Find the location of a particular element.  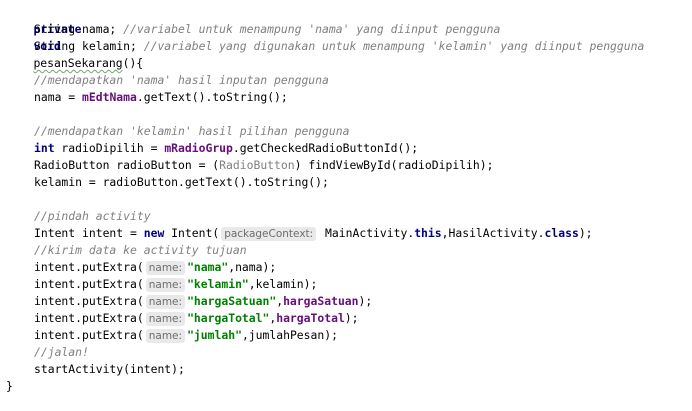

code-text: ,jumlahPesan); is located at coordinates (289, 335).